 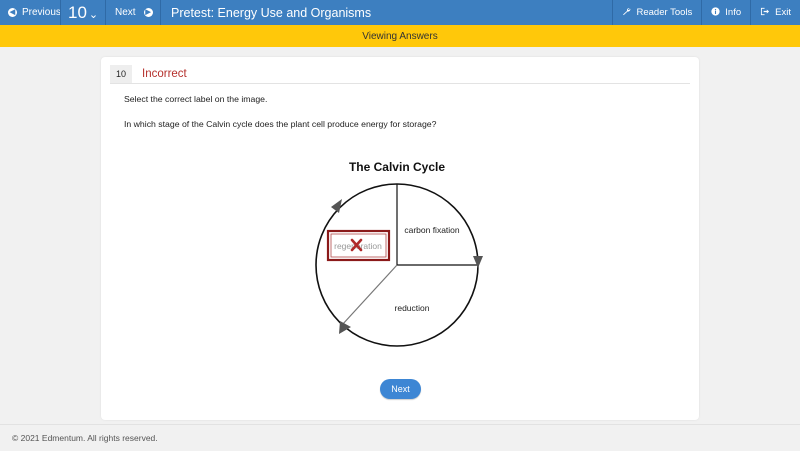 I want to click on viewing-answers-banner: Viewing Answers, so click(x=400, y=36).